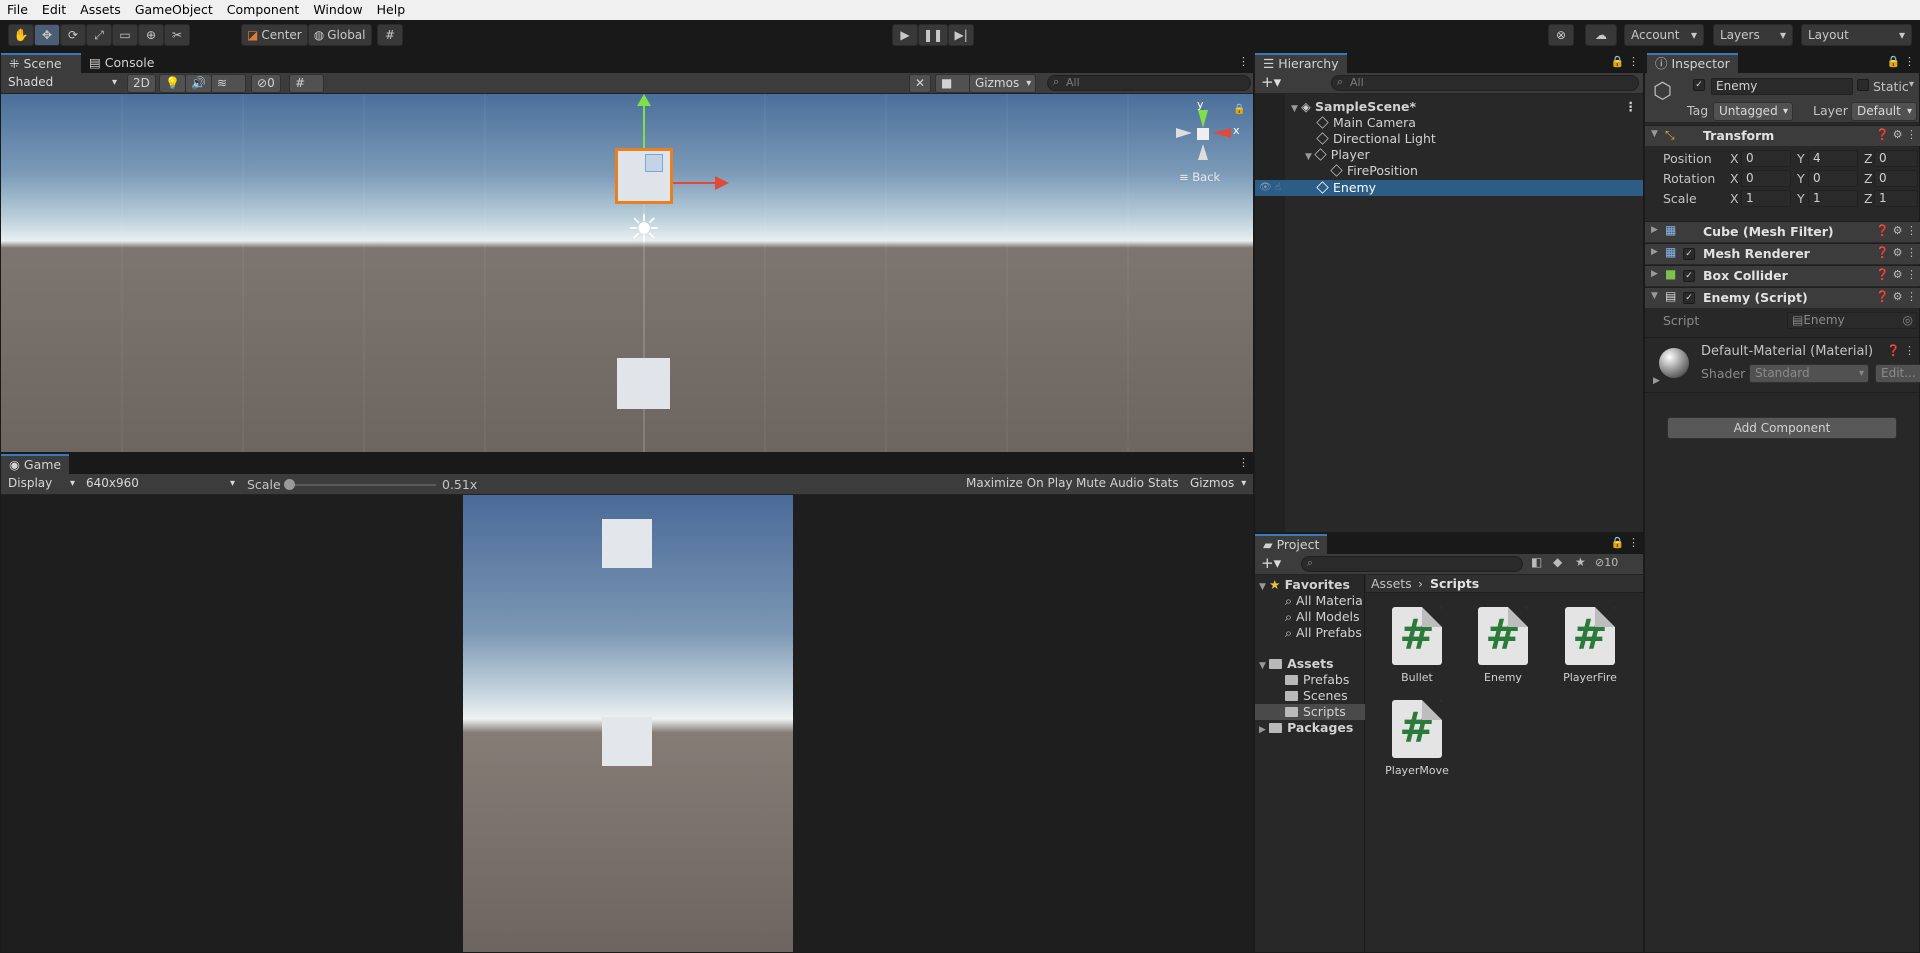 This screenshot has width=1920, height=953. I want to click on foldout-arrow-icon: ▶, so click(1656, 381).